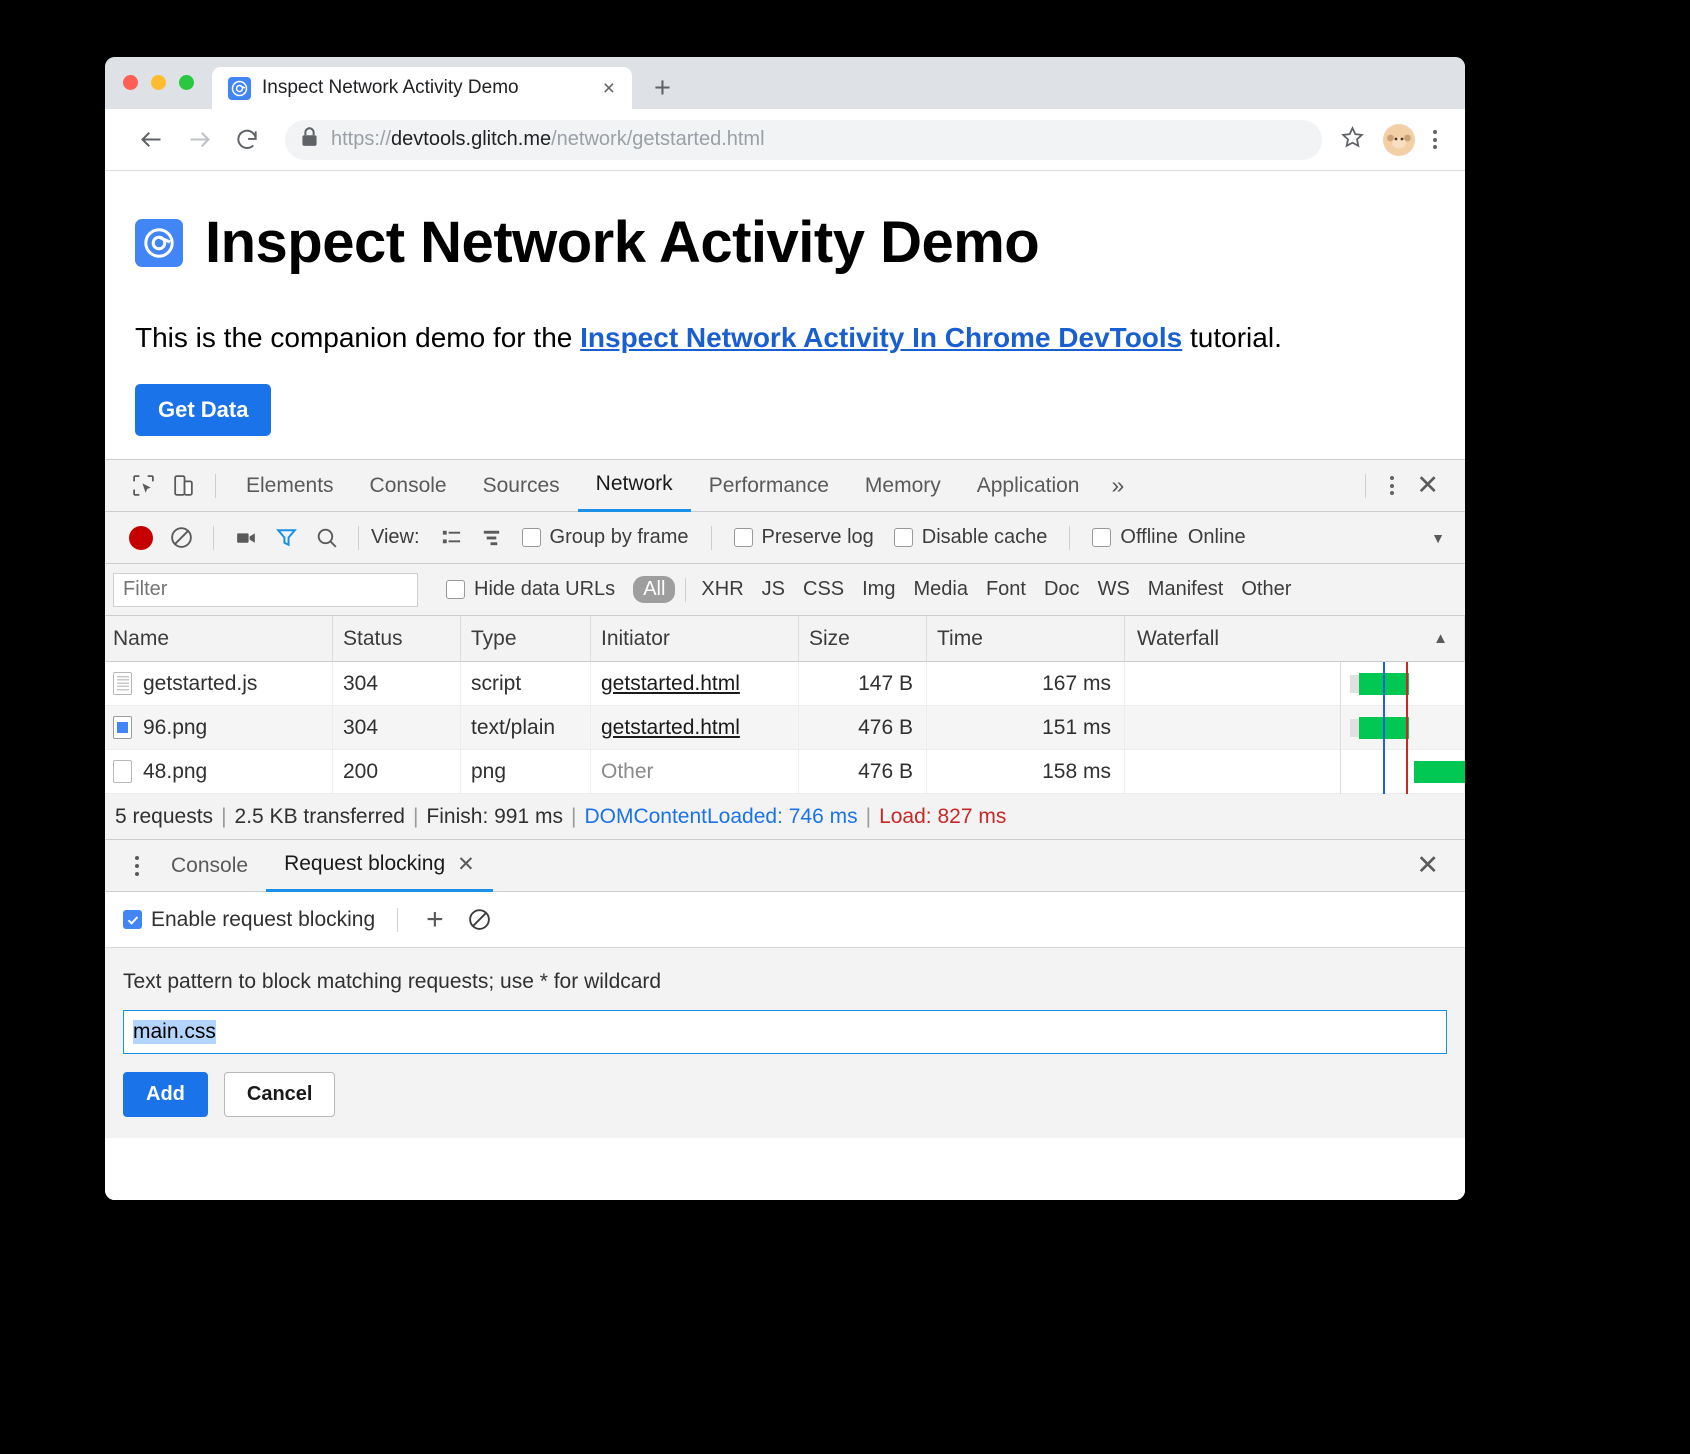 The height and width of the screenshot is (1454, 1690). I want to click on drawer-menu-icon, so click(137, 865).